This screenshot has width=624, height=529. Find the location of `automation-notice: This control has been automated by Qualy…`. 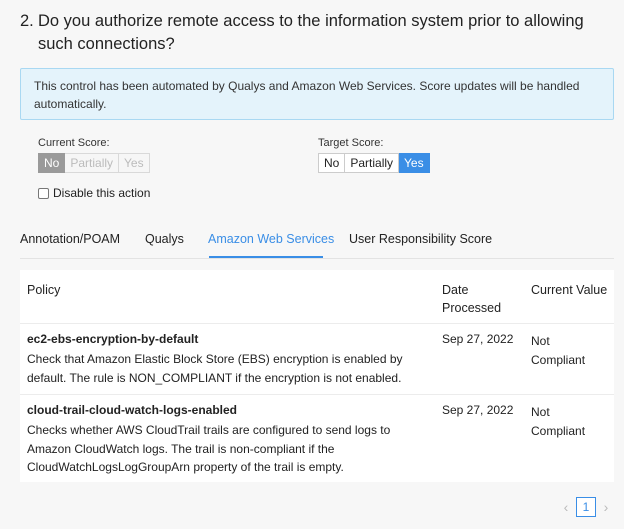

automation-notice: This control has been automated by Qualy… is located at coordinates (317, 94).